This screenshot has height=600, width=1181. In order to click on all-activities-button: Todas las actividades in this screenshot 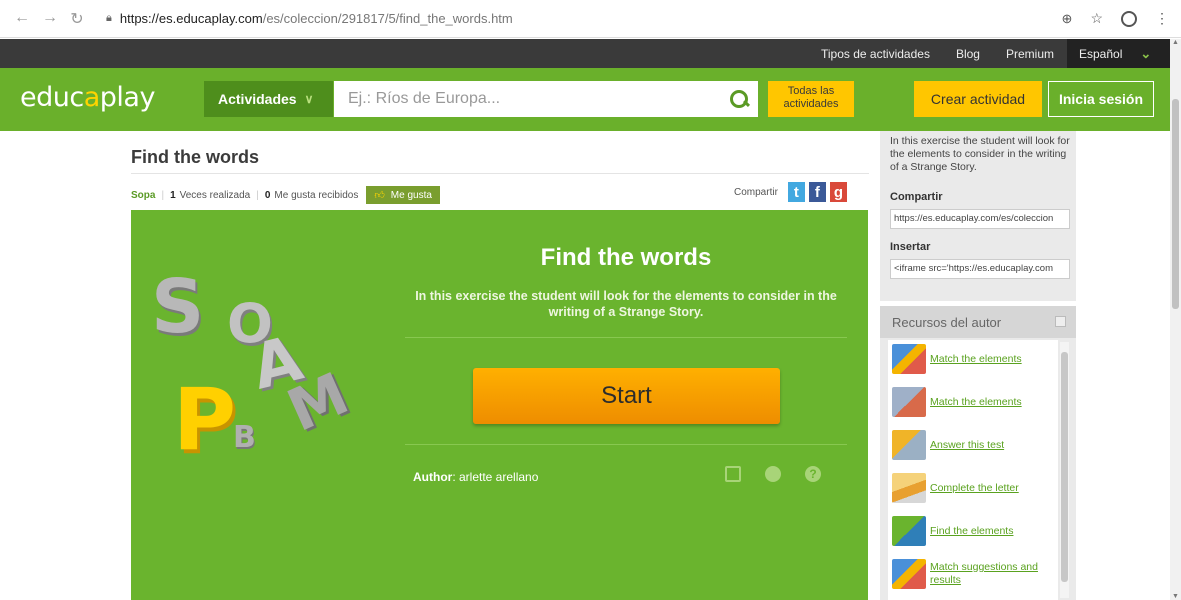, I will do `click(811, 99)`.